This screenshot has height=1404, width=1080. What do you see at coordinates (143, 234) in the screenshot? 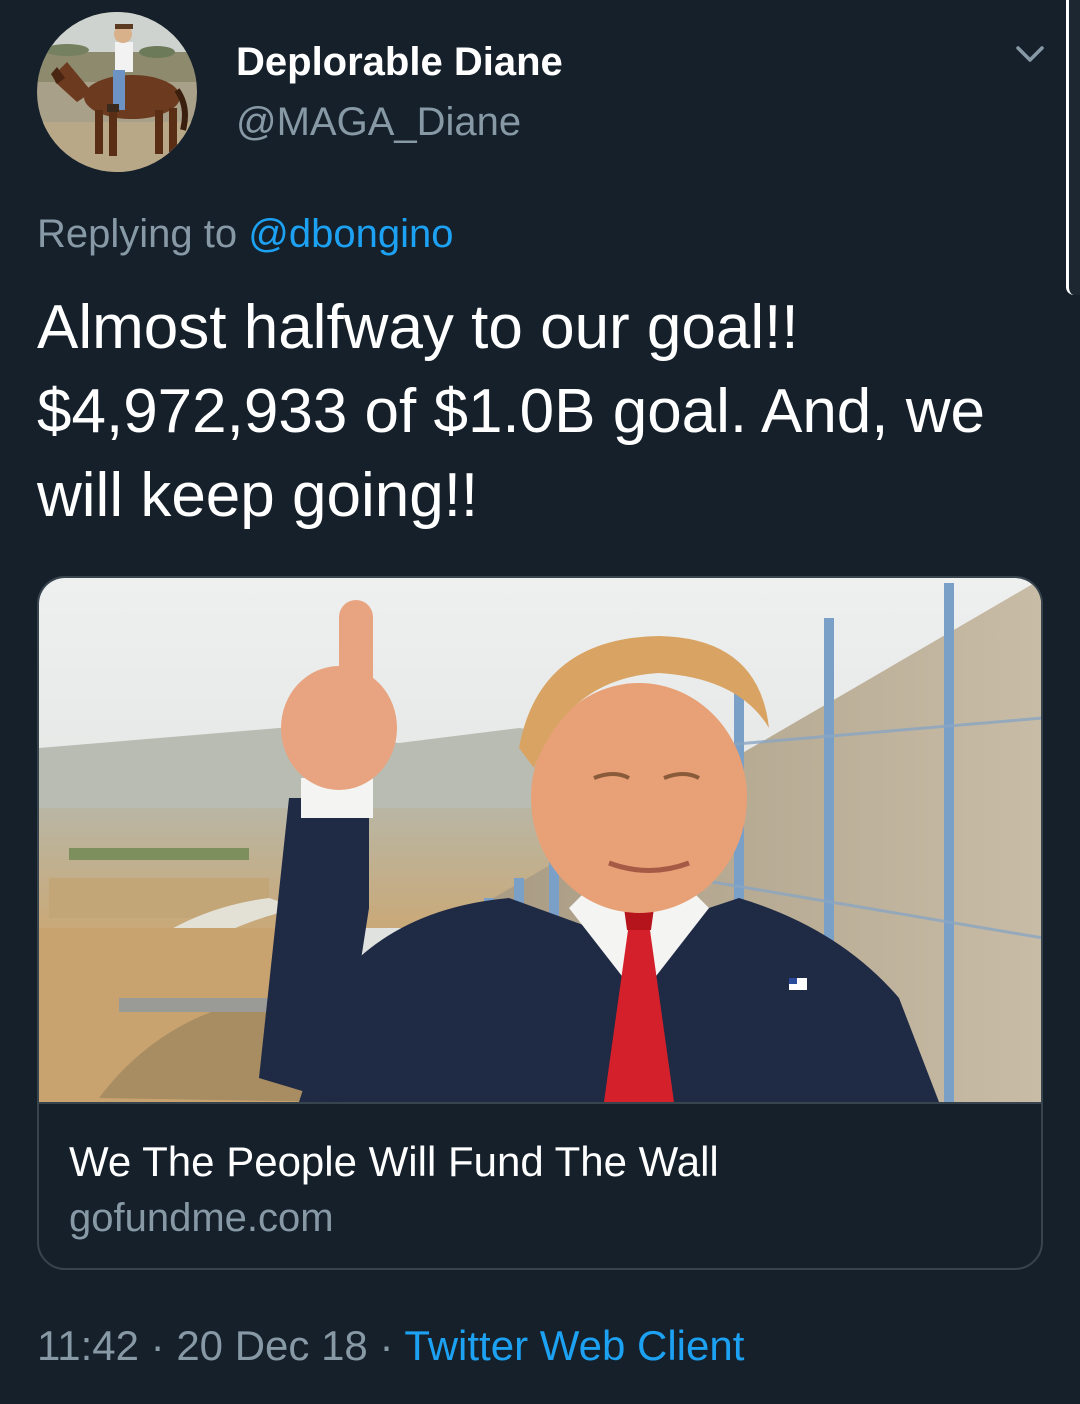
I see `replying-to-label: Replying to` at bounding box center [143, 234].